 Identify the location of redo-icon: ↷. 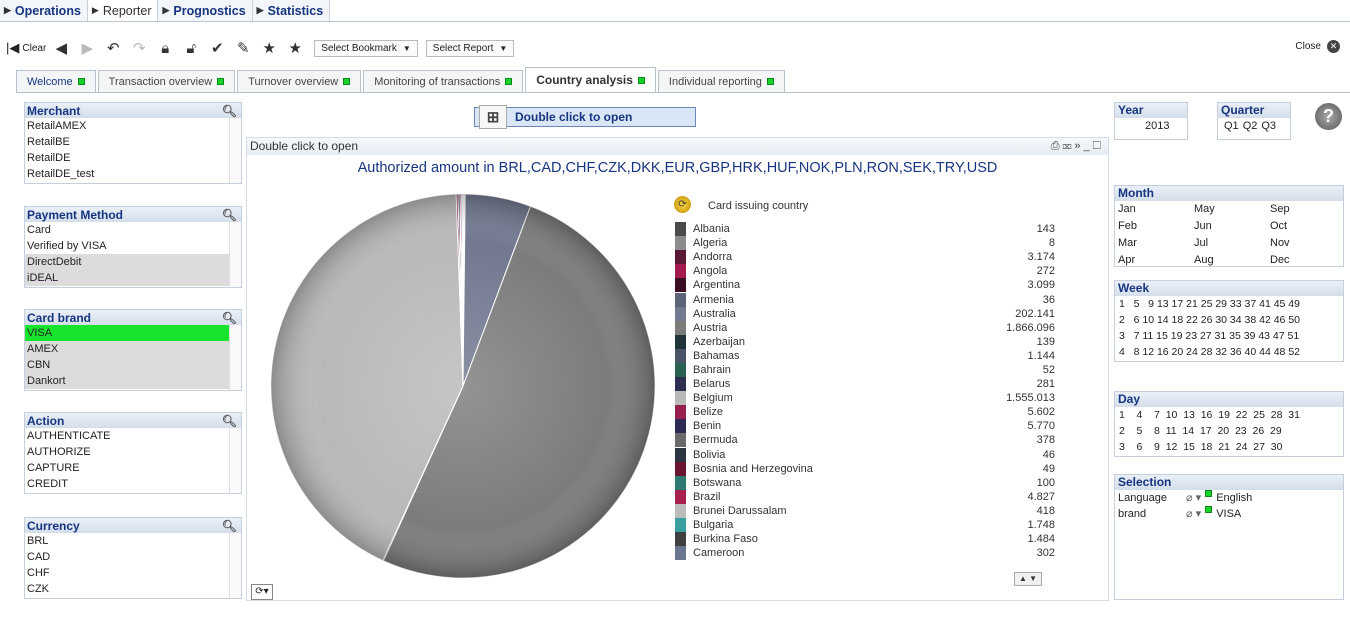
(139, 48).